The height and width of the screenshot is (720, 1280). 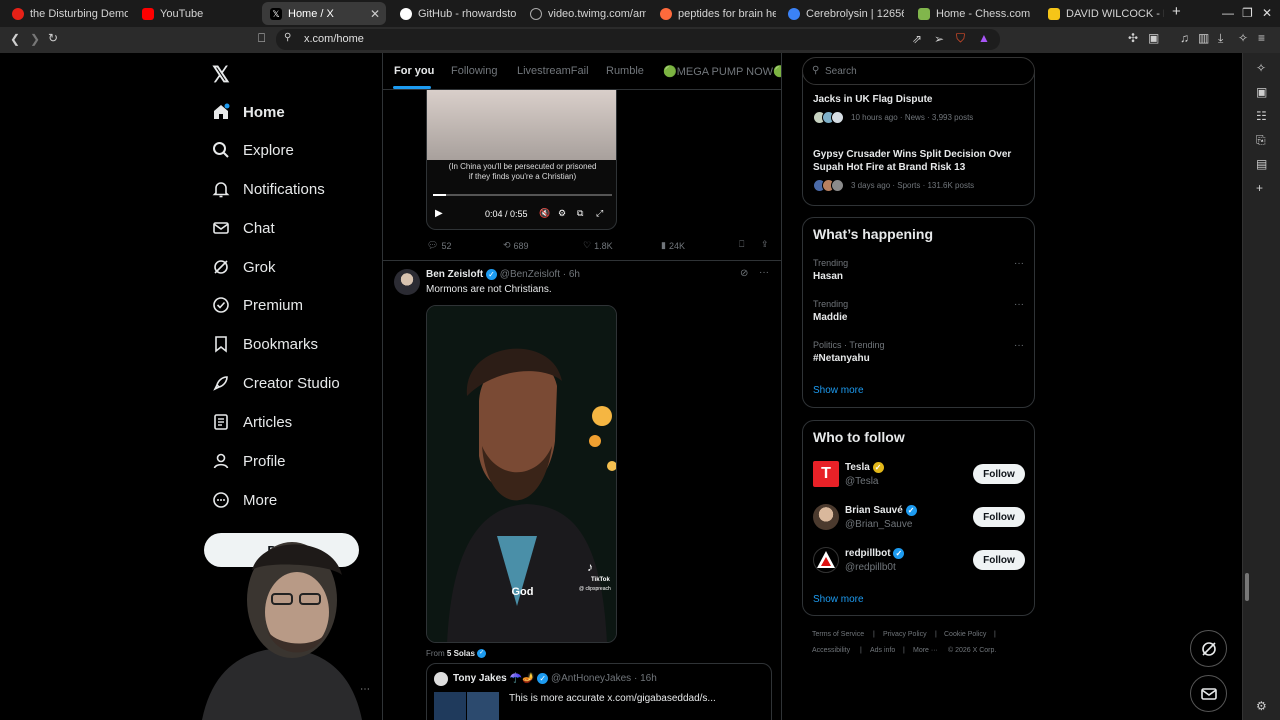 What do you see at coordinates (765, 244) in the screenshot?
I see `share-icon: ⇪` at bounding box center [765, 244].